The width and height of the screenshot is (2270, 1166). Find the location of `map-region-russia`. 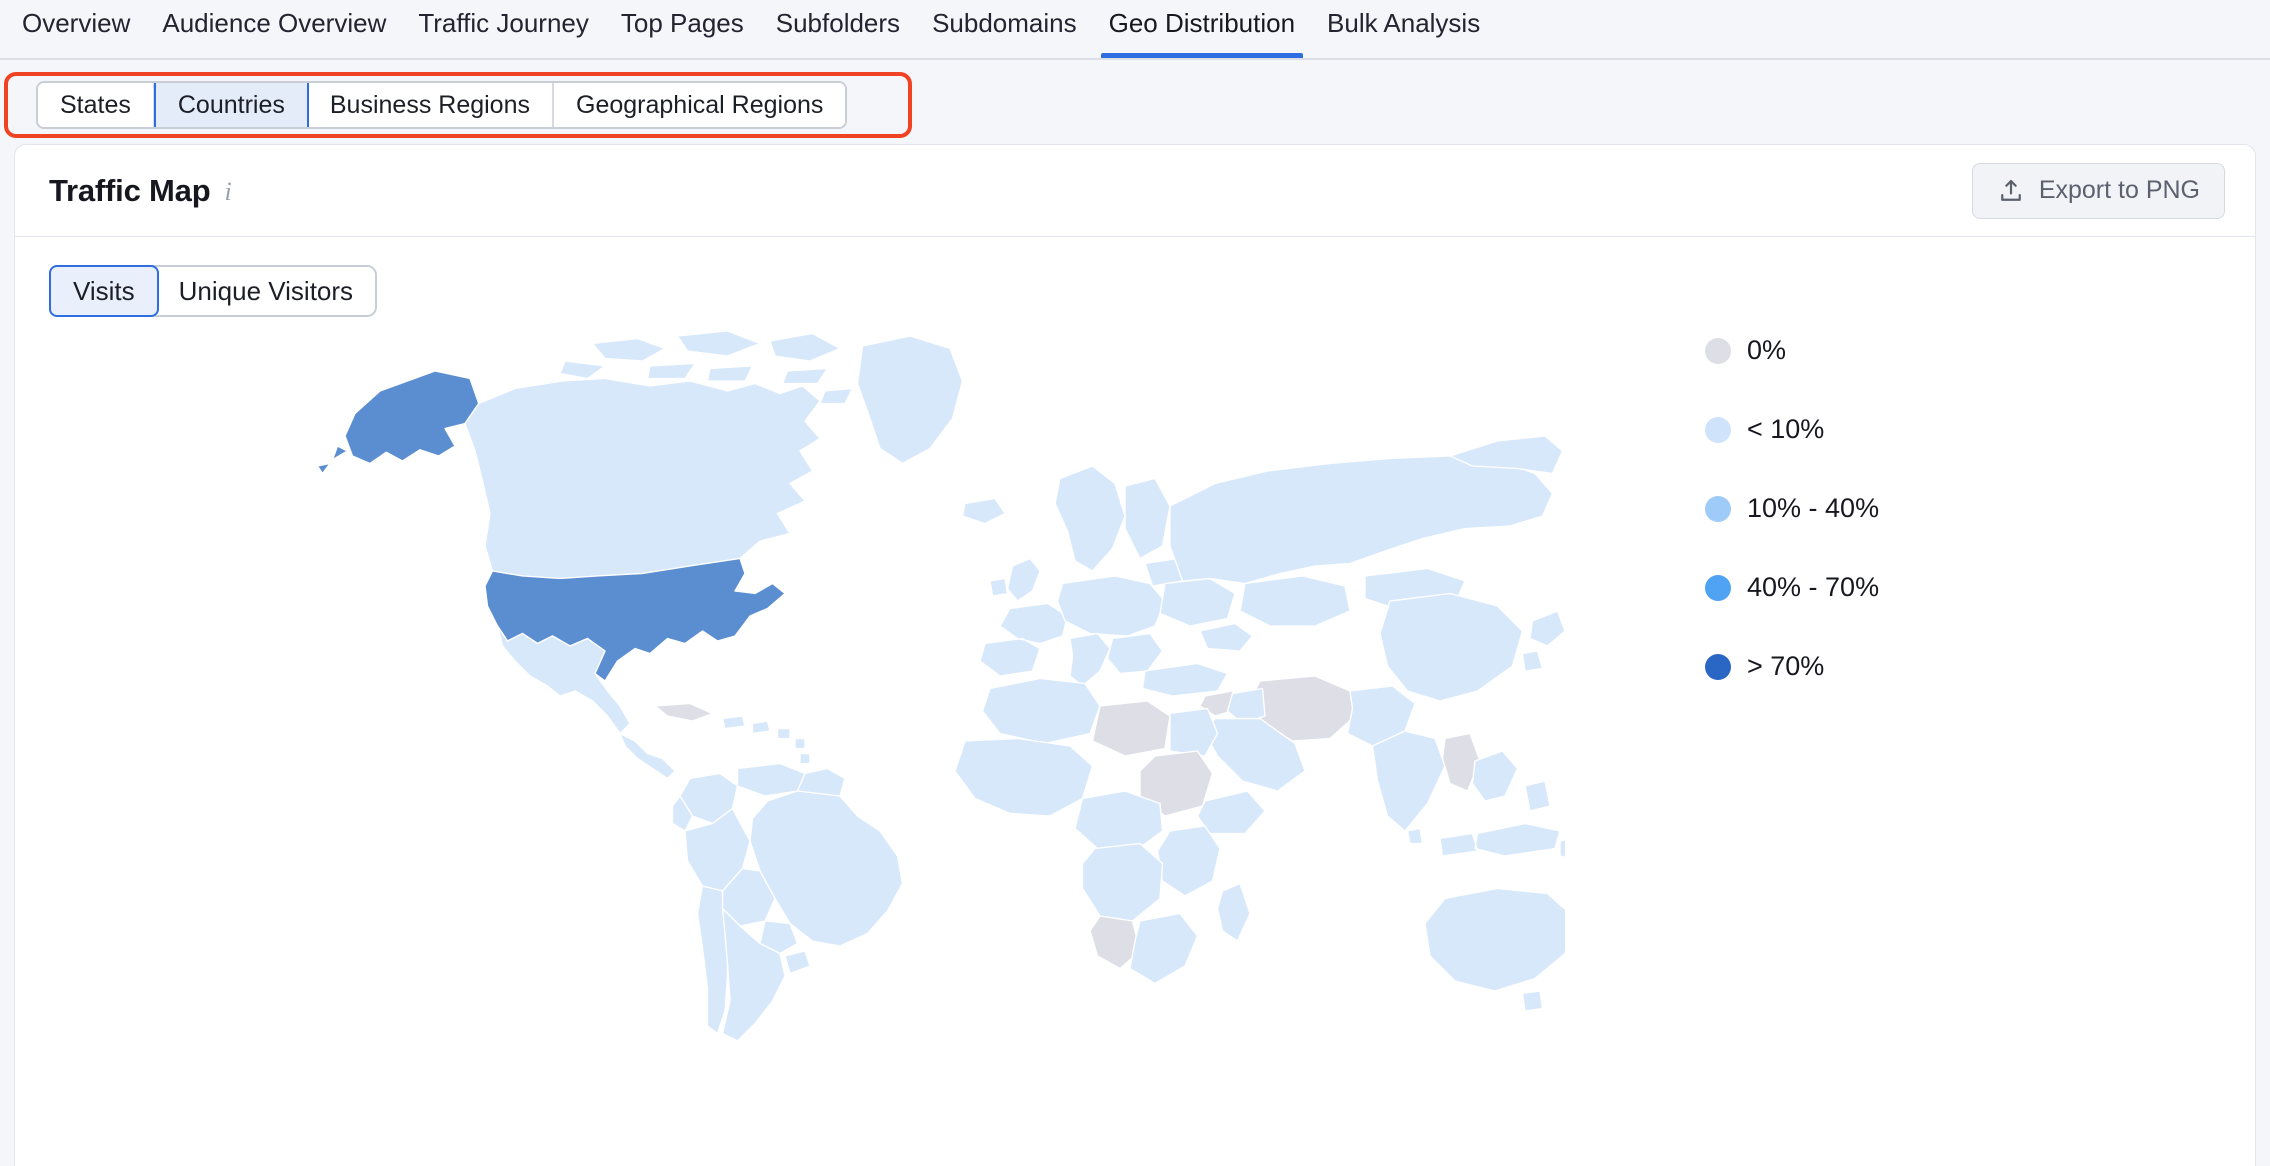

map-region-russia is located at coordinates (1361, 520).